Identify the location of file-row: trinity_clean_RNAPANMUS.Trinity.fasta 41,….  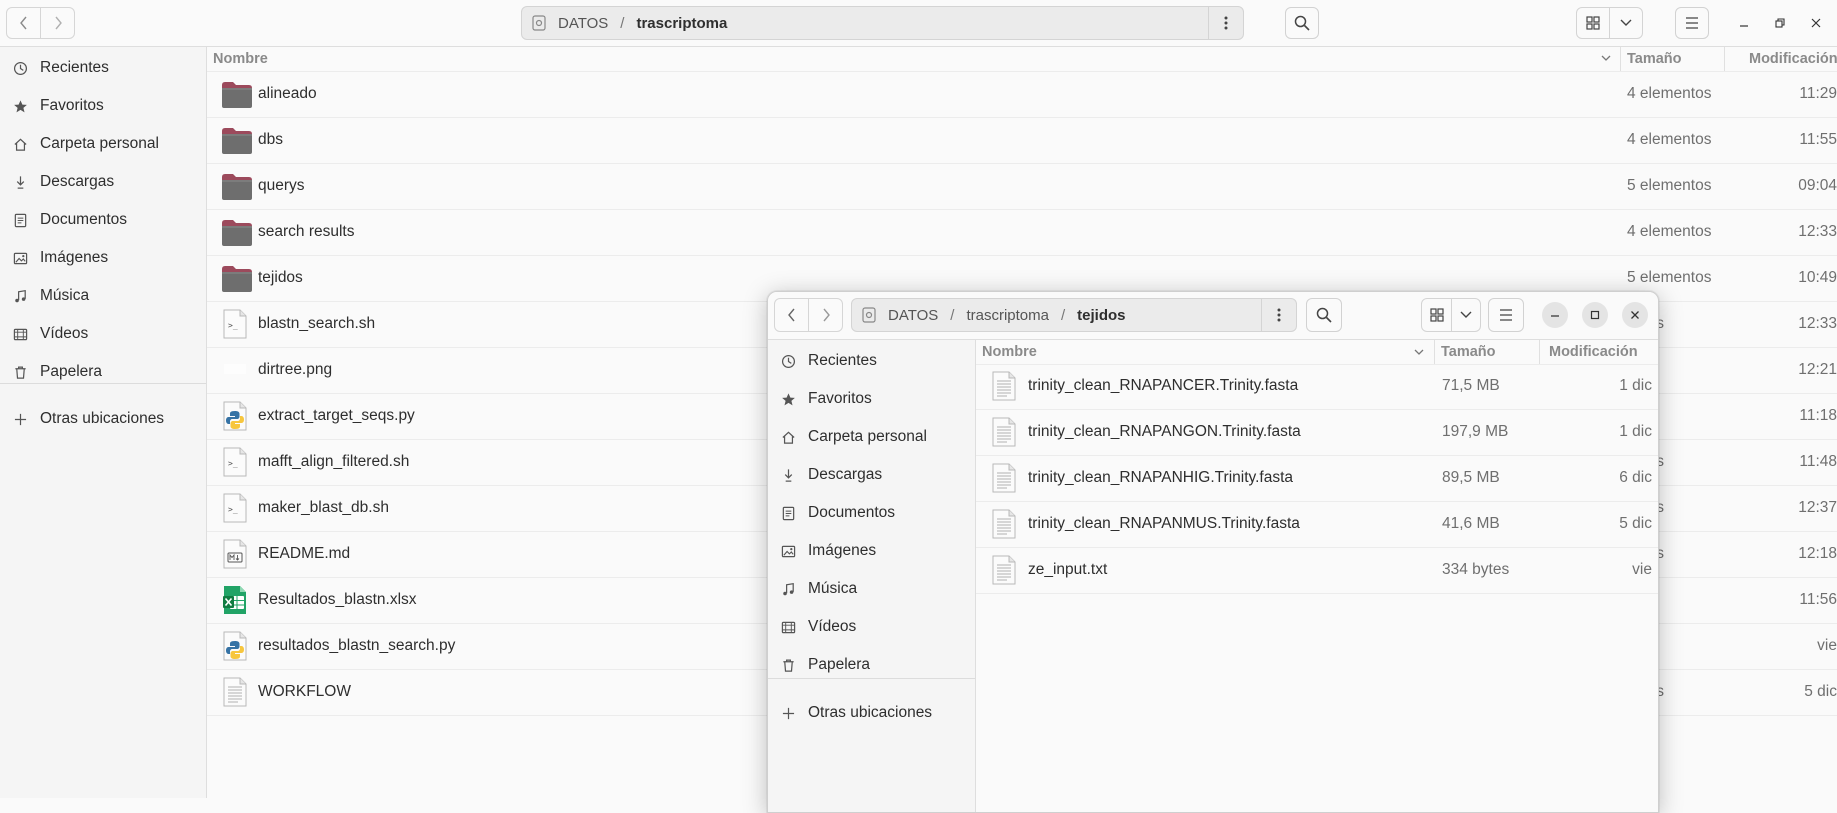
(1317, 524).